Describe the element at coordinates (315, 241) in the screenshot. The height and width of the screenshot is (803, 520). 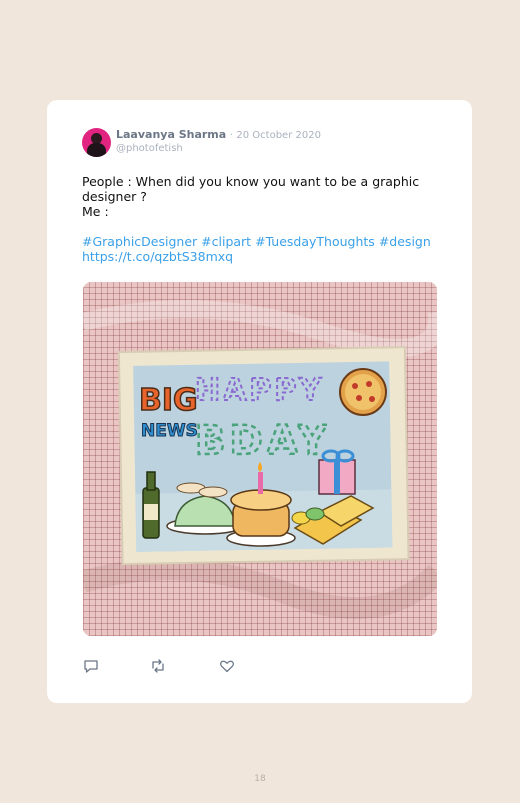
I see `hashtag-link: #TuesdayThoughts` at that location.